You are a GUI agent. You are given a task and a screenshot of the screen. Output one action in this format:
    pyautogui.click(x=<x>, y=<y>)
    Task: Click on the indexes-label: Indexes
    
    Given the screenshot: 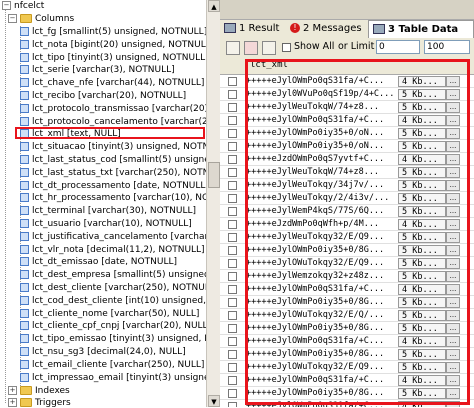 What is the action you would take?
    pyautogui.click(x=52, y=391)
    